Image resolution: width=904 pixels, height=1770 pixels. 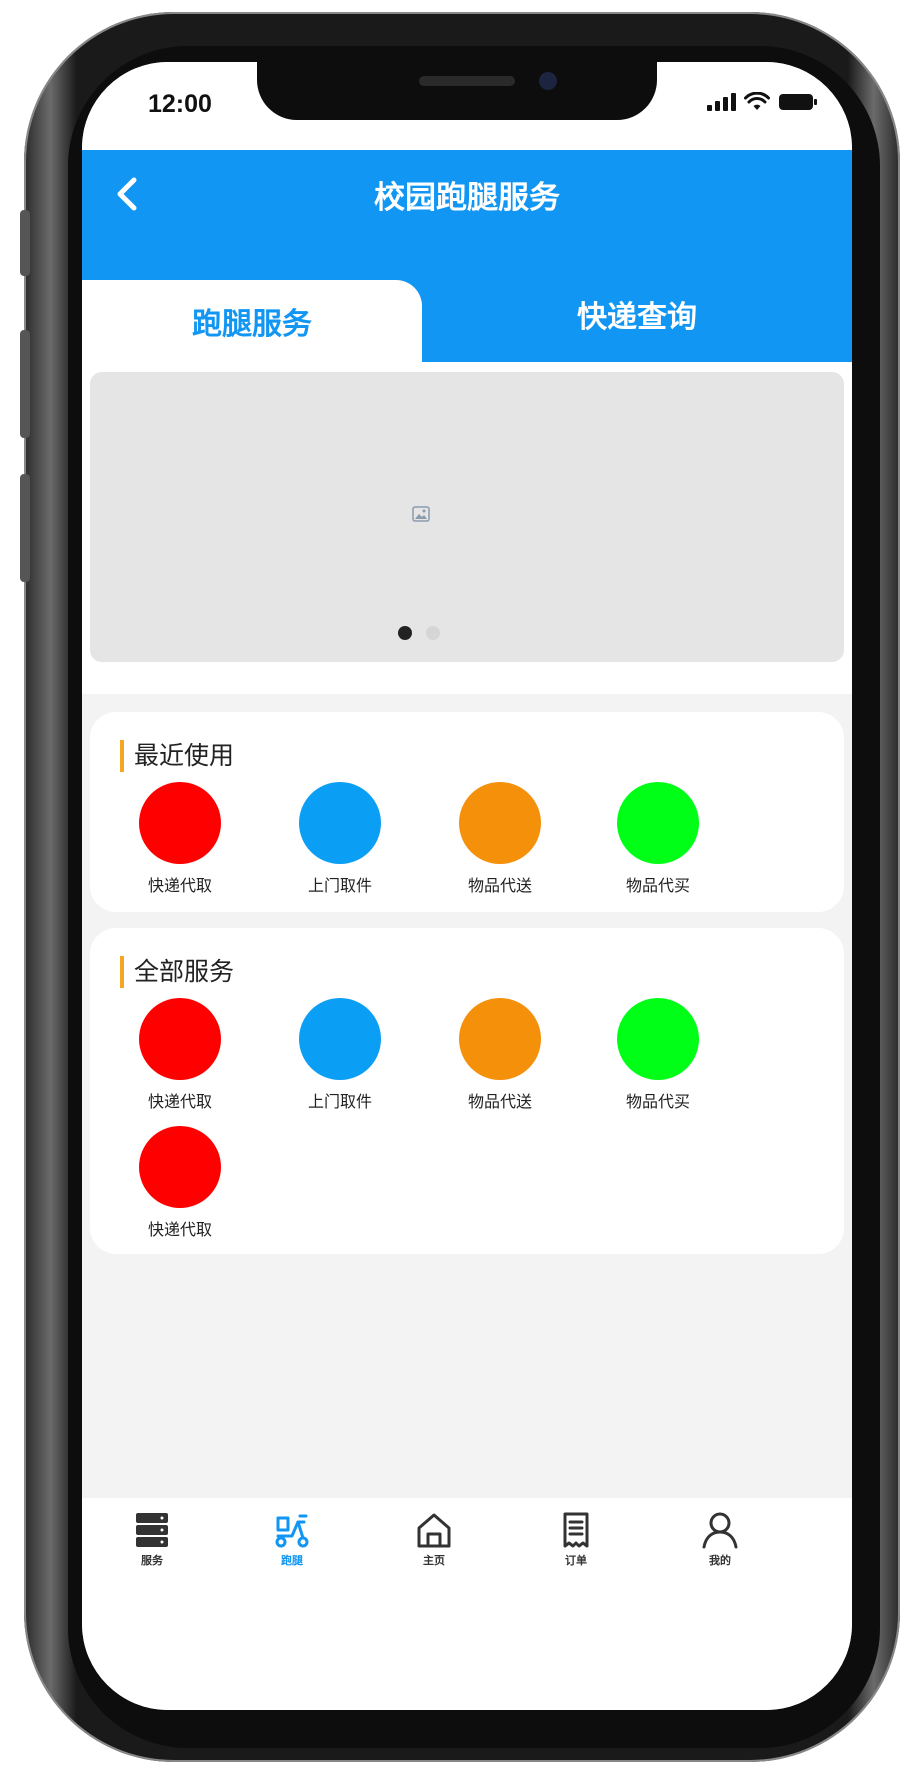 I want to click on tab-bar-label: 我的, so click(x=720, y=1560).